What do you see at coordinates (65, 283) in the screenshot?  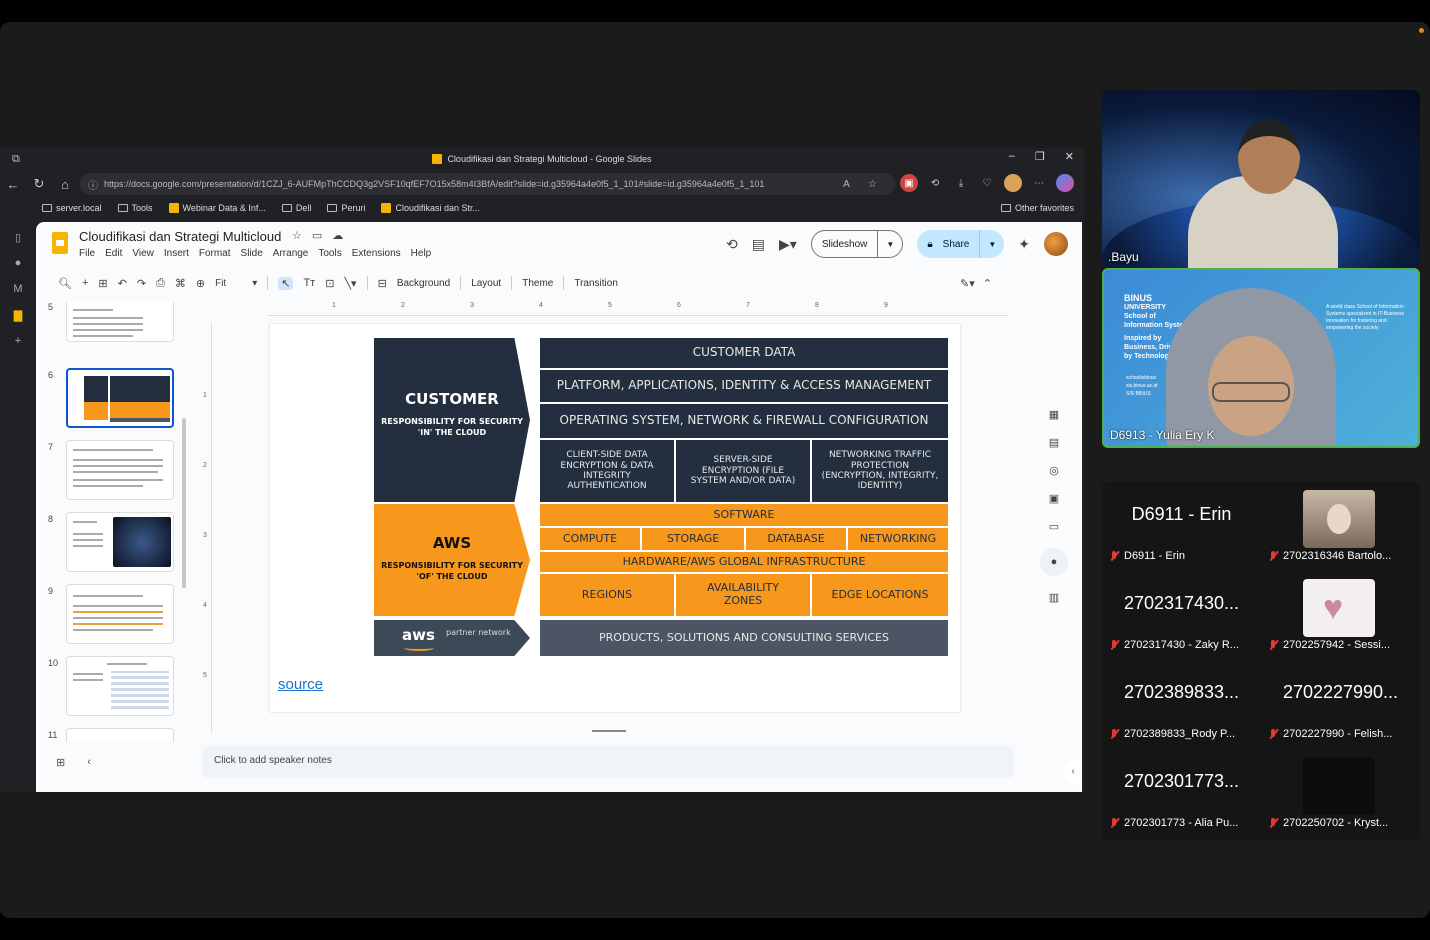 I see `search-menus-icon: 🔍︎` at bounding box center [65, 283].